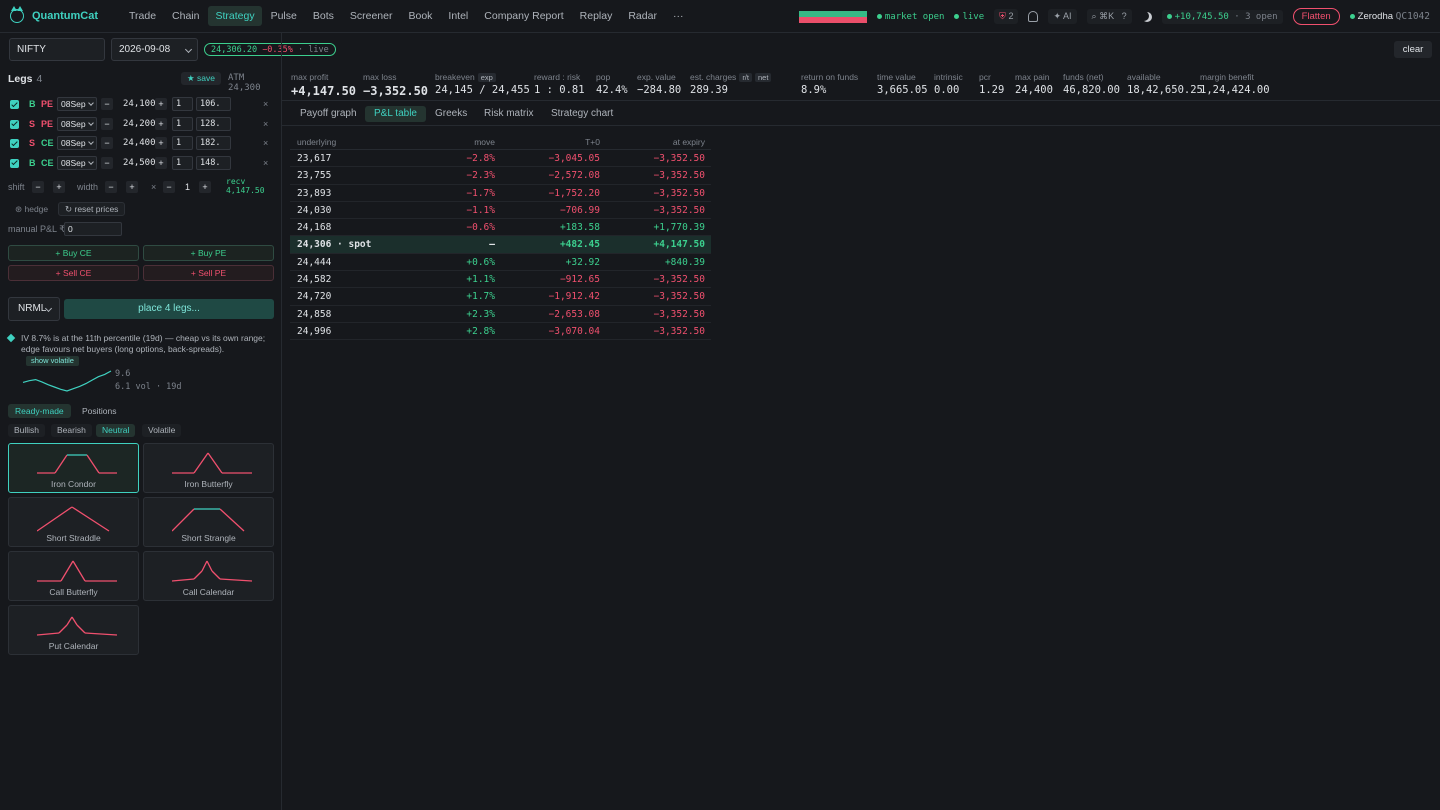  I want to click on nav-screener: Screener, so click(371, 16).